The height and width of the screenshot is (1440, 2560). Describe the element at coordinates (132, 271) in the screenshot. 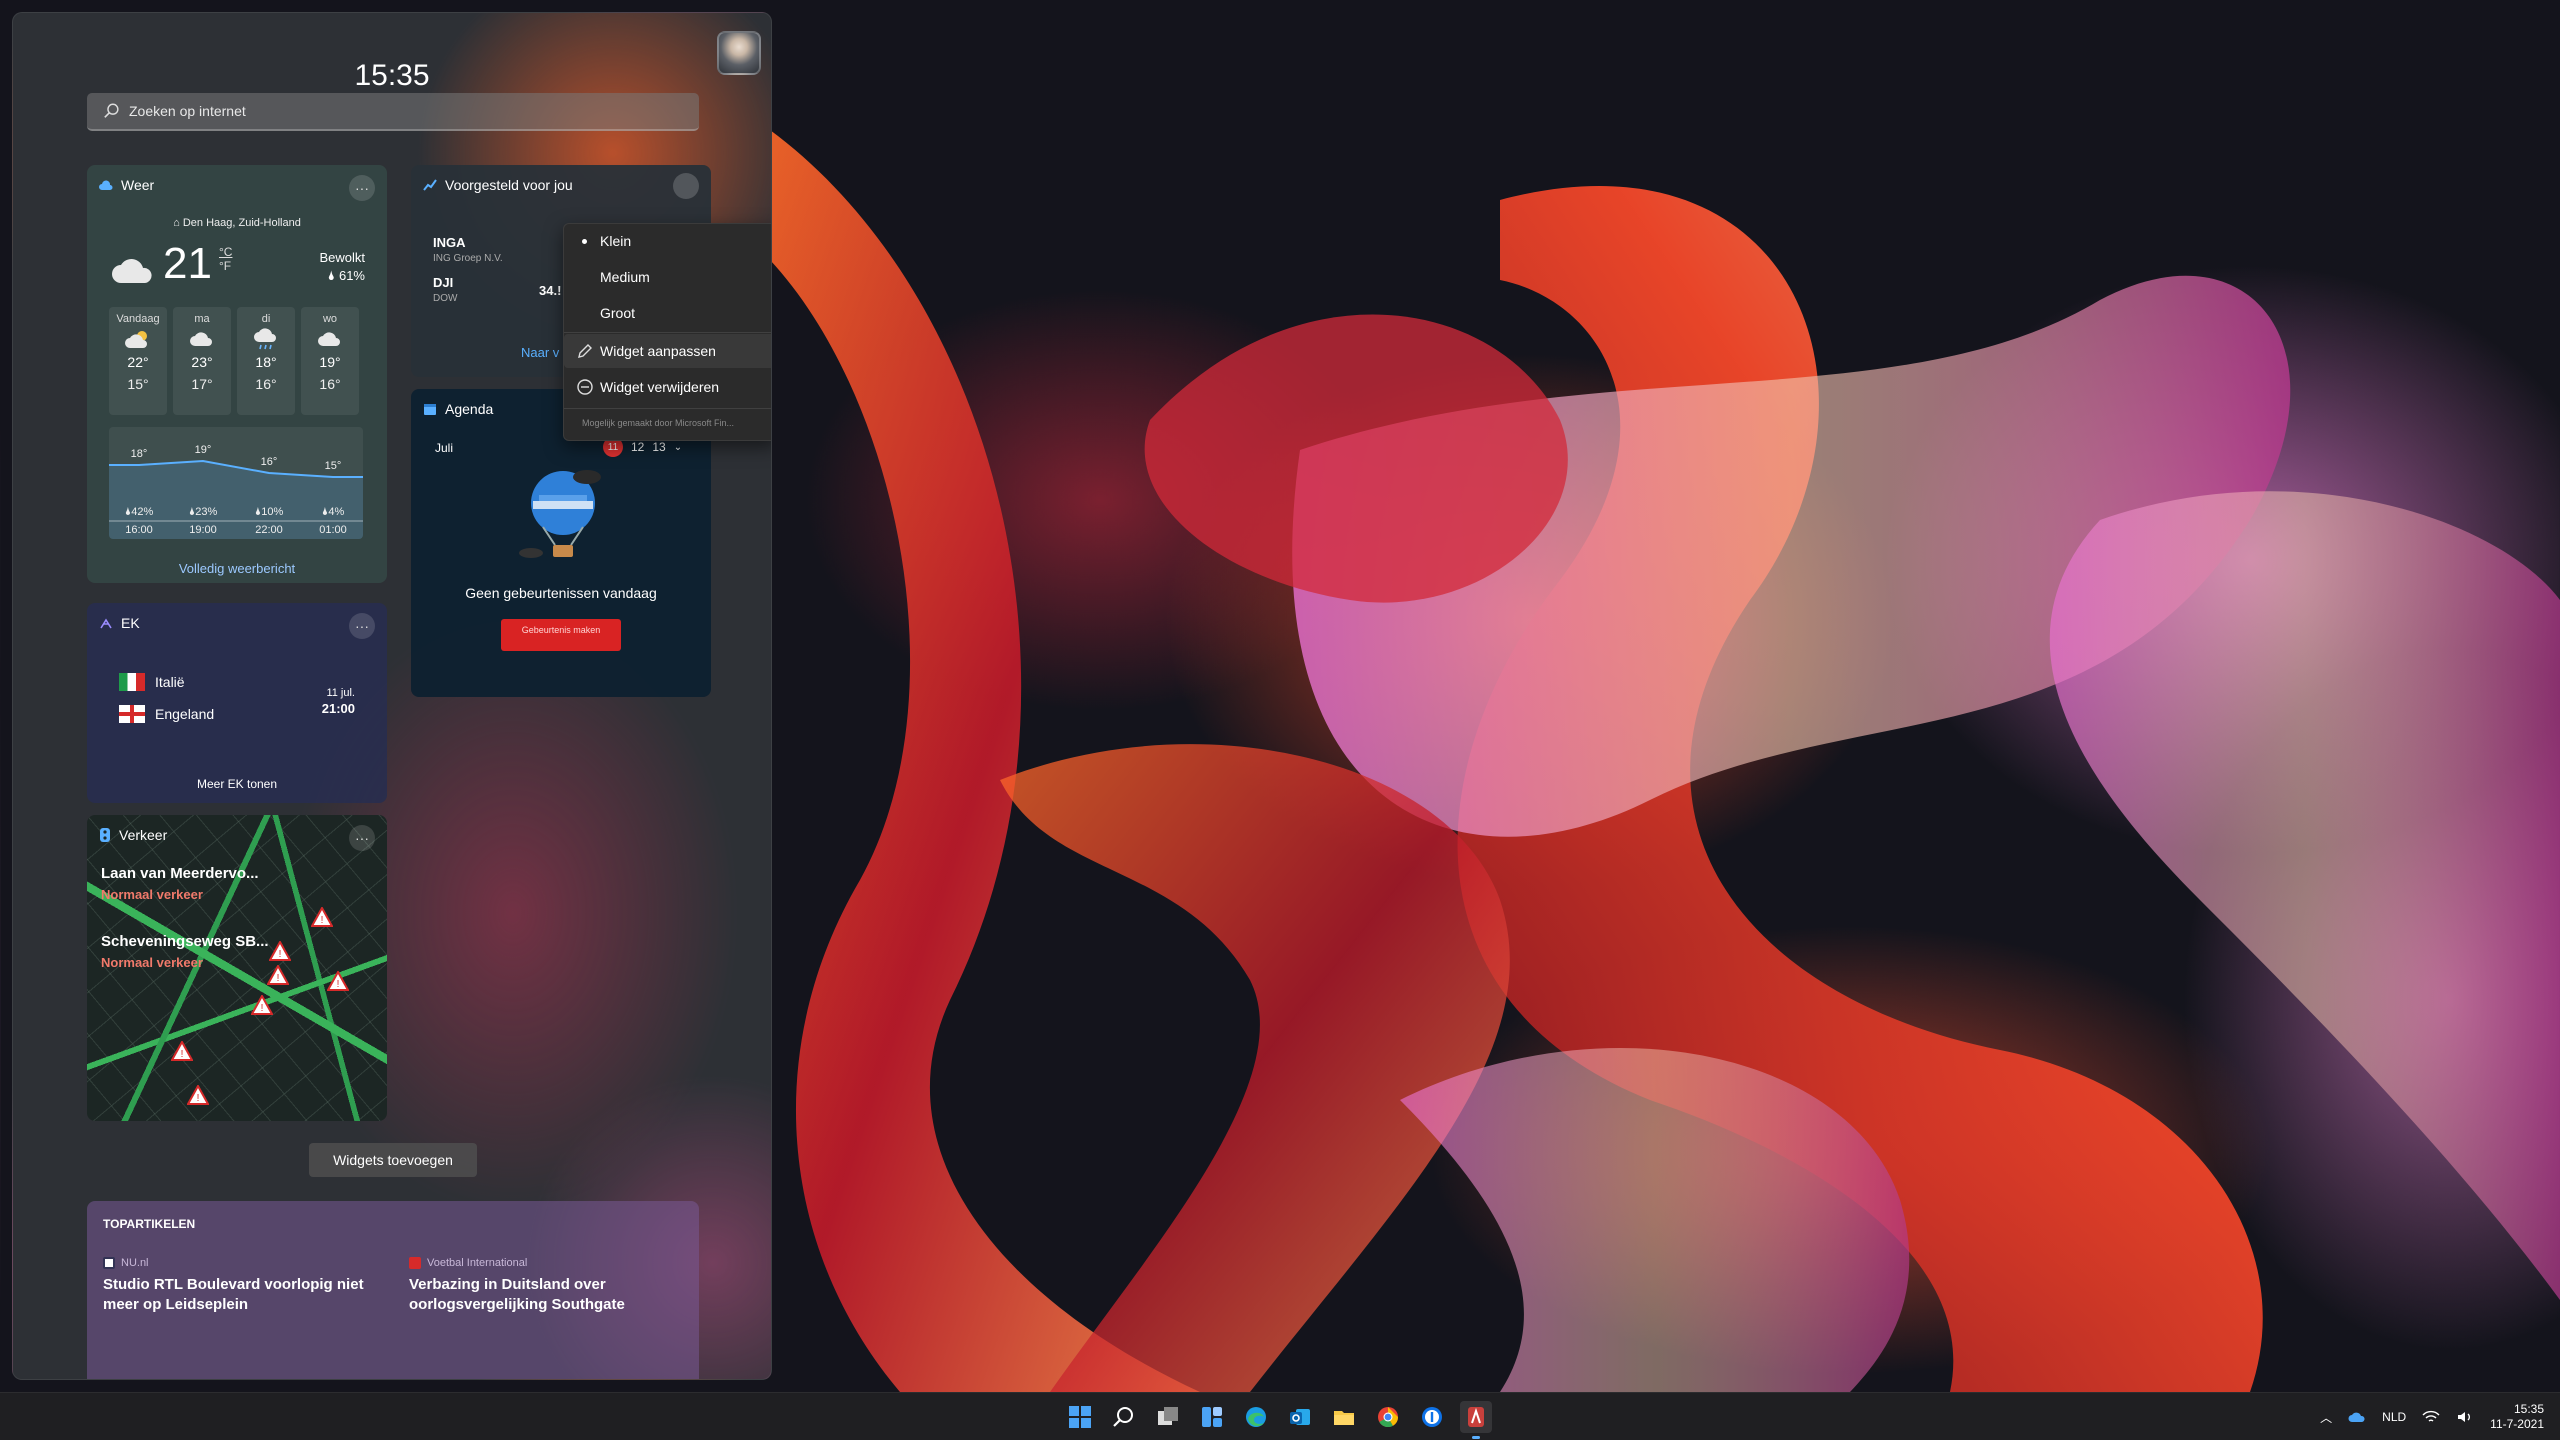

I see `cloud-icon` at that location.